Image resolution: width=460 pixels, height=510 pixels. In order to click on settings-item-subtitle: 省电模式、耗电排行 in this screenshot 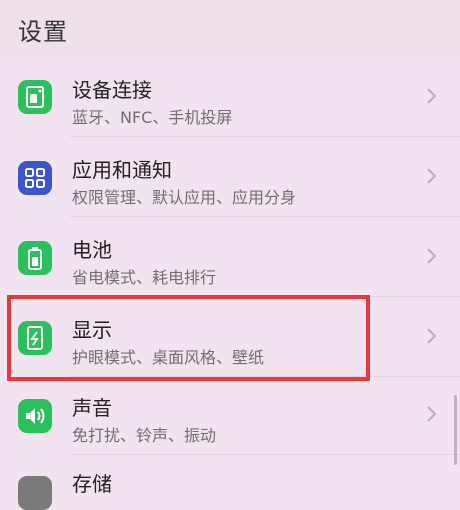, I will do `click(144, 277)`.